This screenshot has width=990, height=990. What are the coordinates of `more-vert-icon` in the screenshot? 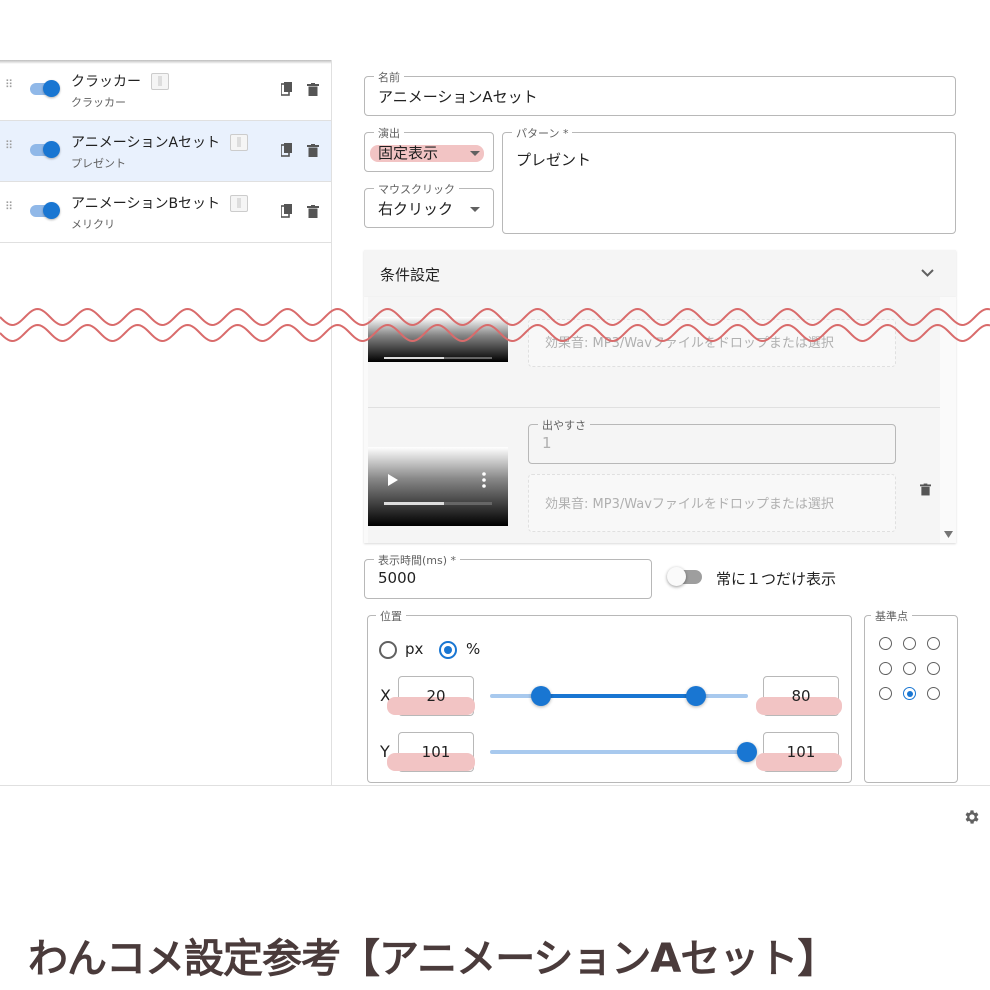 It's located at (484, 480).